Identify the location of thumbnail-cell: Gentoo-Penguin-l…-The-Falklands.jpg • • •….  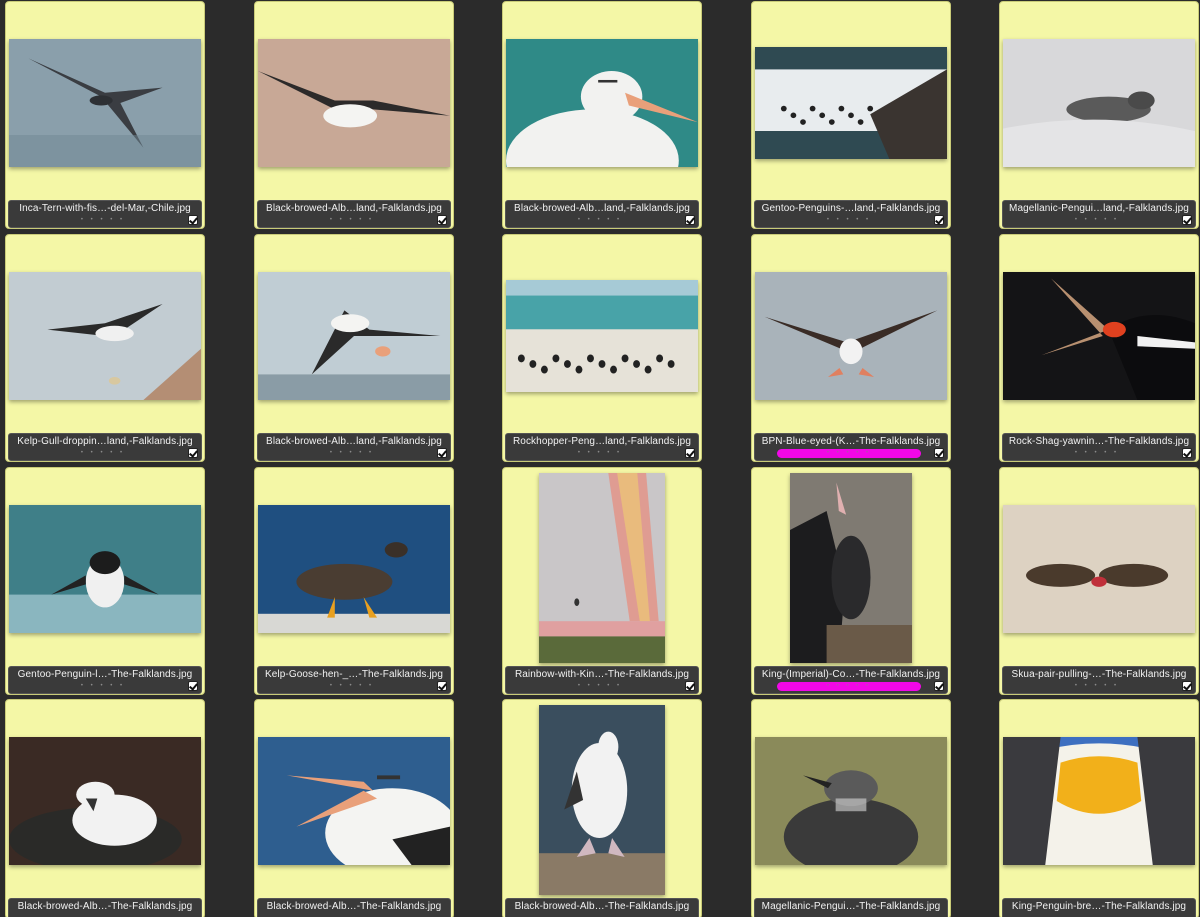
(105, 581).